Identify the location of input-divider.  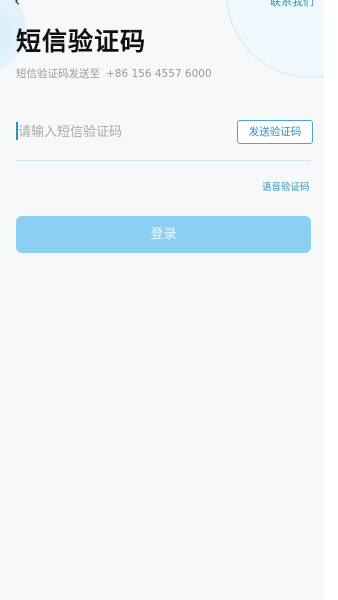
(163, 160).